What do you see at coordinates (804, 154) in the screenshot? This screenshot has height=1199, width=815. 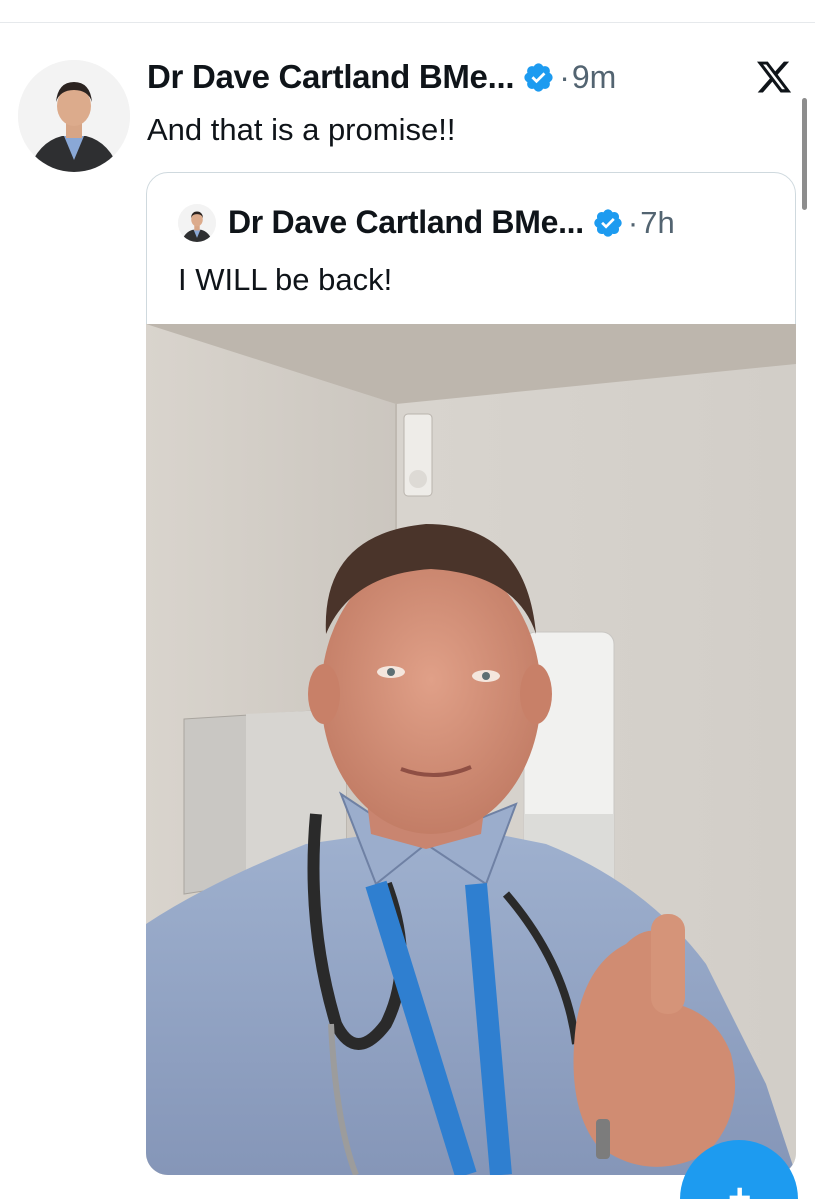 I see `scrollbar` at bounding box center [804, 154].